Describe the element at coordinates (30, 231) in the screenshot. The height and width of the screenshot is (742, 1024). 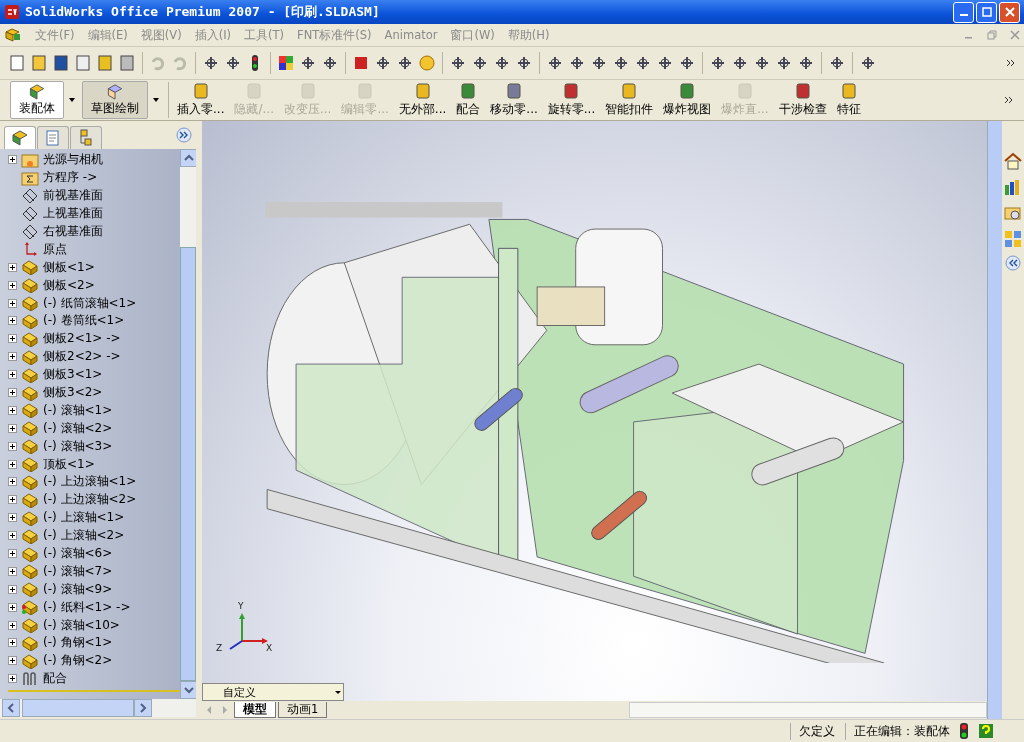
I see `plane-icon` at that location.